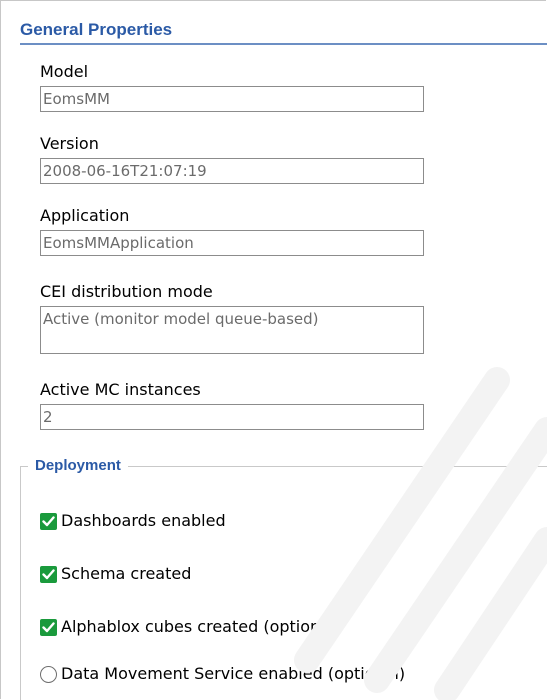 The height and width of the screenshot is (700, 547). I want to click on alphablox-cubes-label: Alphablox cubes created (optional), so click(201, 626).